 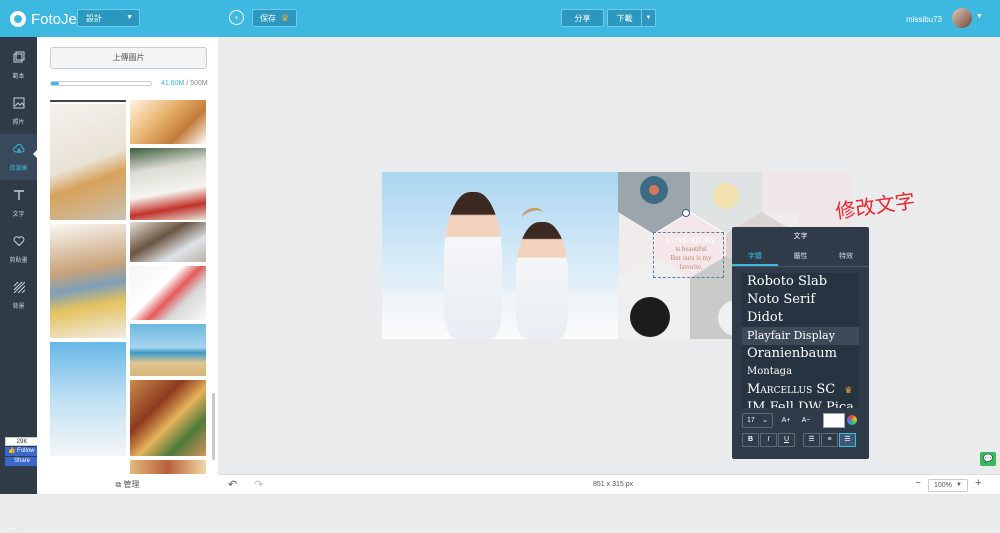 What do you see at coordinates (806, 420) in the screenshot?
I see `decrease-font-button: A−` at bounding box center [806, 420].